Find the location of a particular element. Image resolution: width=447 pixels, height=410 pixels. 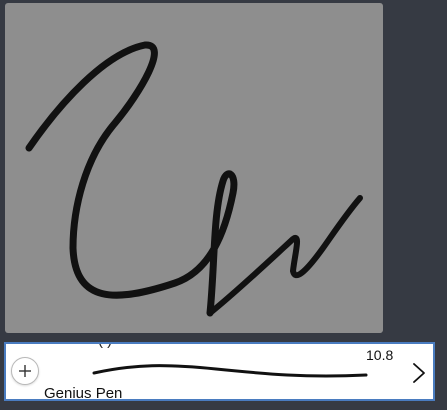

plus-icon is located at coordinates (25, 371).